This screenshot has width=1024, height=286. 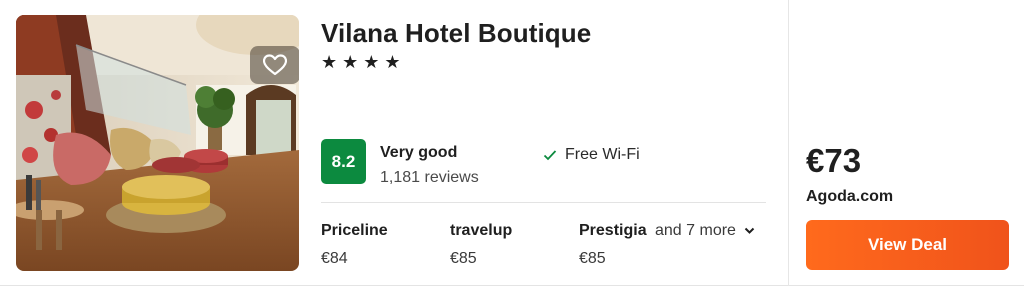 I want to click on rating-label: Very good, so click(x=419, y=152).